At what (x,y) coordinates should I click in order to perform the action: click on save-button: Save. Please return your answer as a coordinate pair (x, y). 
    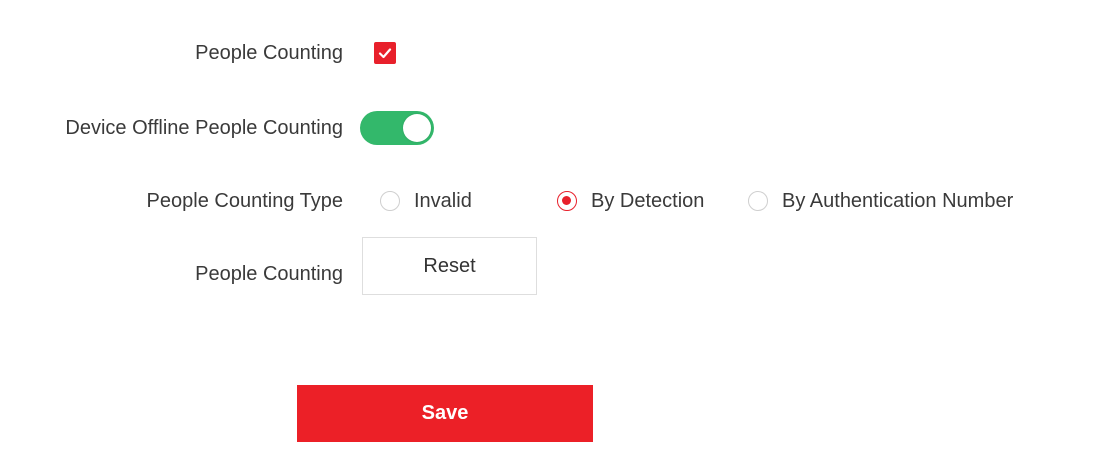
    Looking at the image, I should click on (445, 413).